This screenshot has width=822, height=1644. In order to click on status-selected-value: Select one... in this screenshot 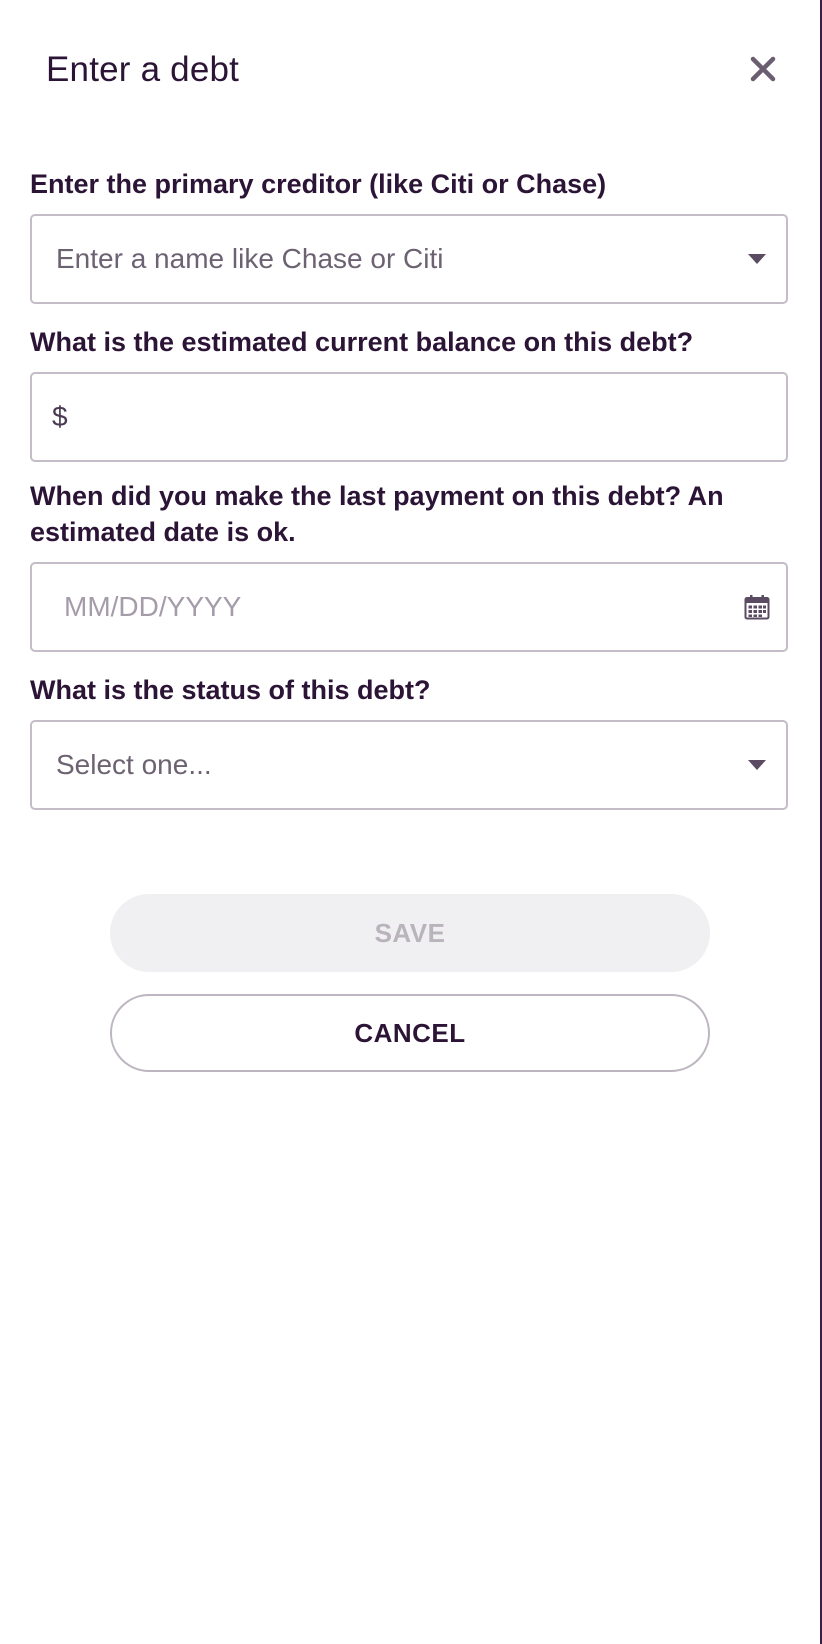, I will do `click(134, 764)`.